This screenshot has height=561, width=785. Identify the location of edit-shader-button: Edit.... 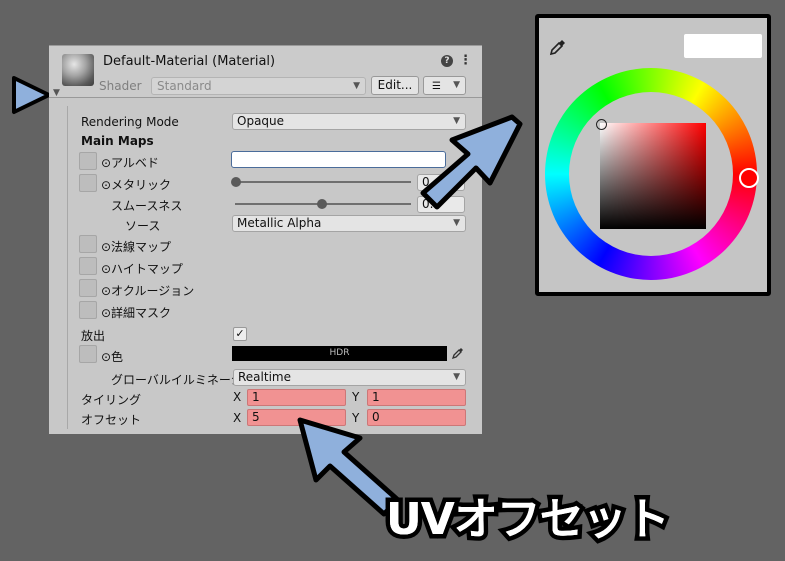
(395, 85).